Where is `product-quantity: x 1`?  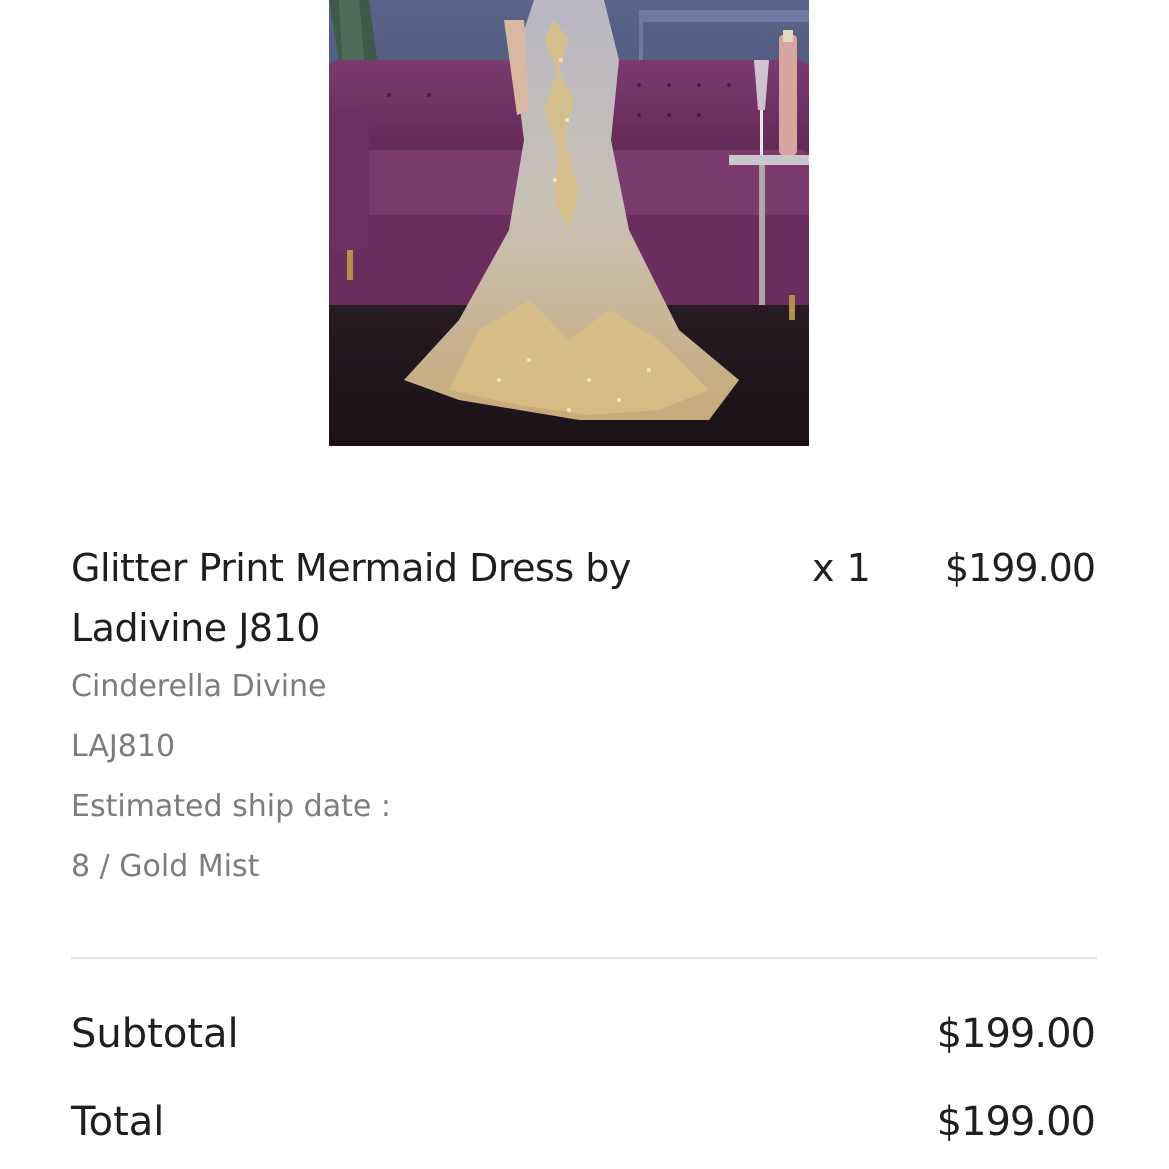 product-quantity: x 1 is located at coordinates (841, 568).